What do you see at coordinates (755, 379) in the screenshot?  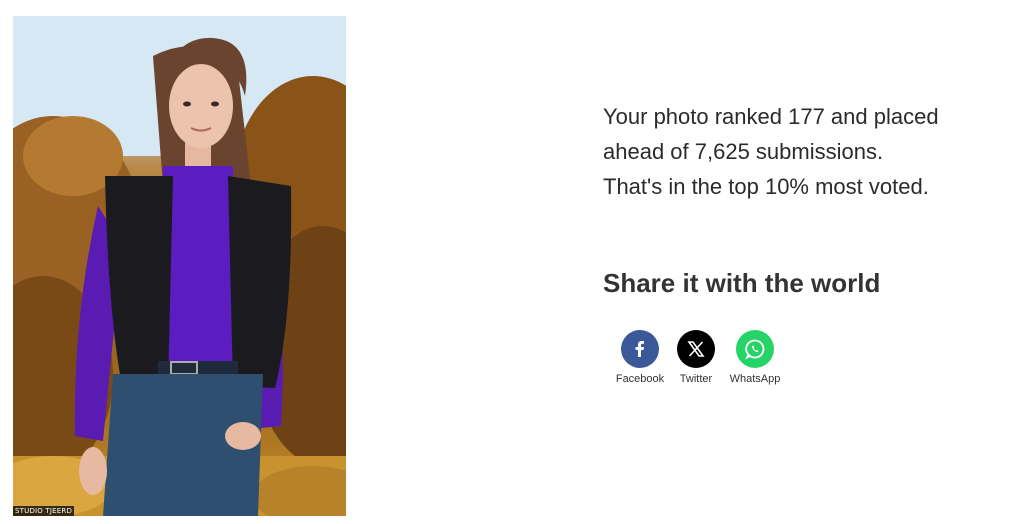 I see `whatsapp-label: WhatsApp` at bounding box center [755, 379].